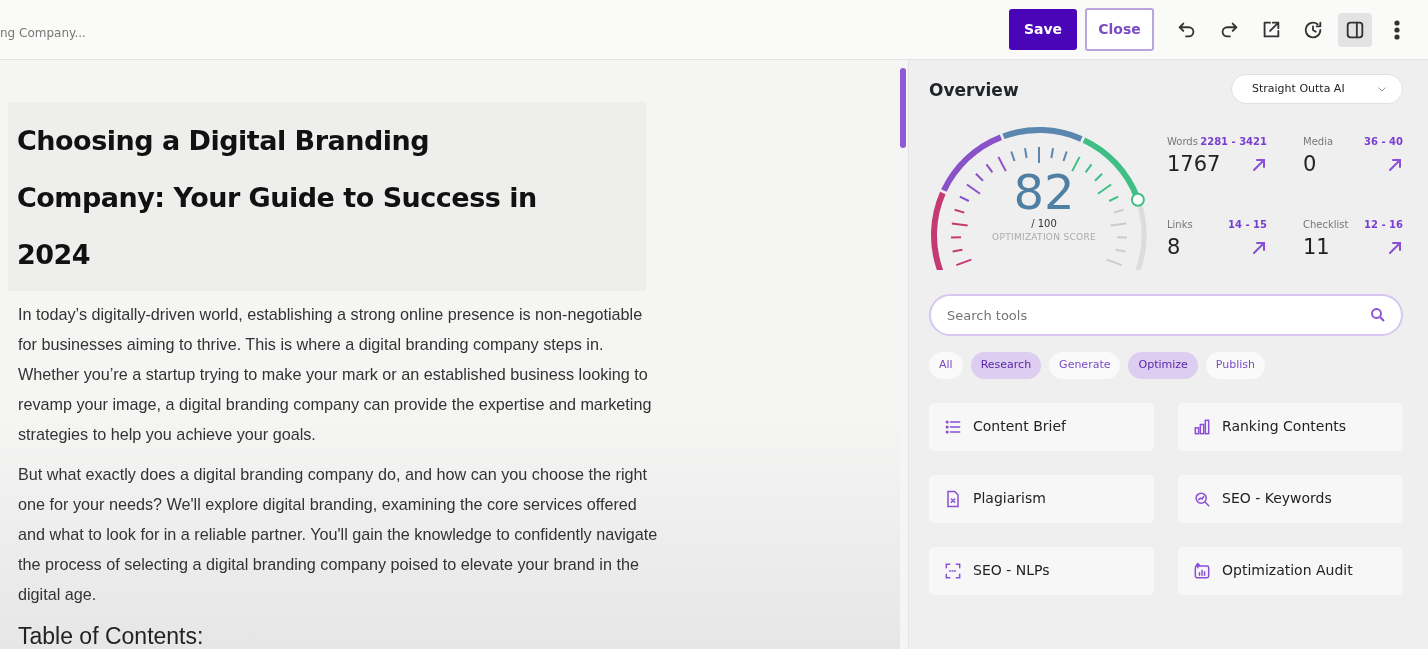  Describe the element at coordinates (1202, 570) in the screenshot. I see `chart-upload-icon` at that location.